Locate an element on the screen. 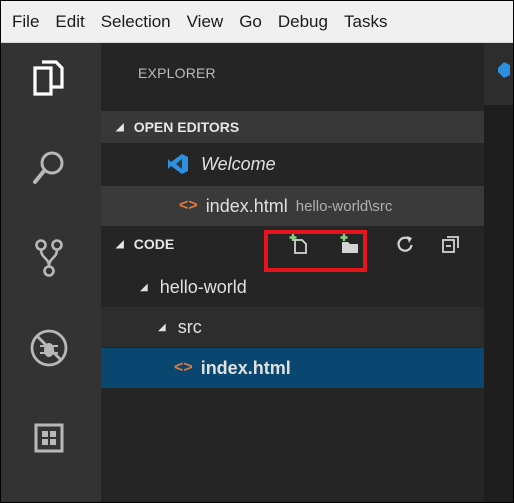 The height and width of the screenshot is (503, 514). search-icon is located at coordinates (49, 168).